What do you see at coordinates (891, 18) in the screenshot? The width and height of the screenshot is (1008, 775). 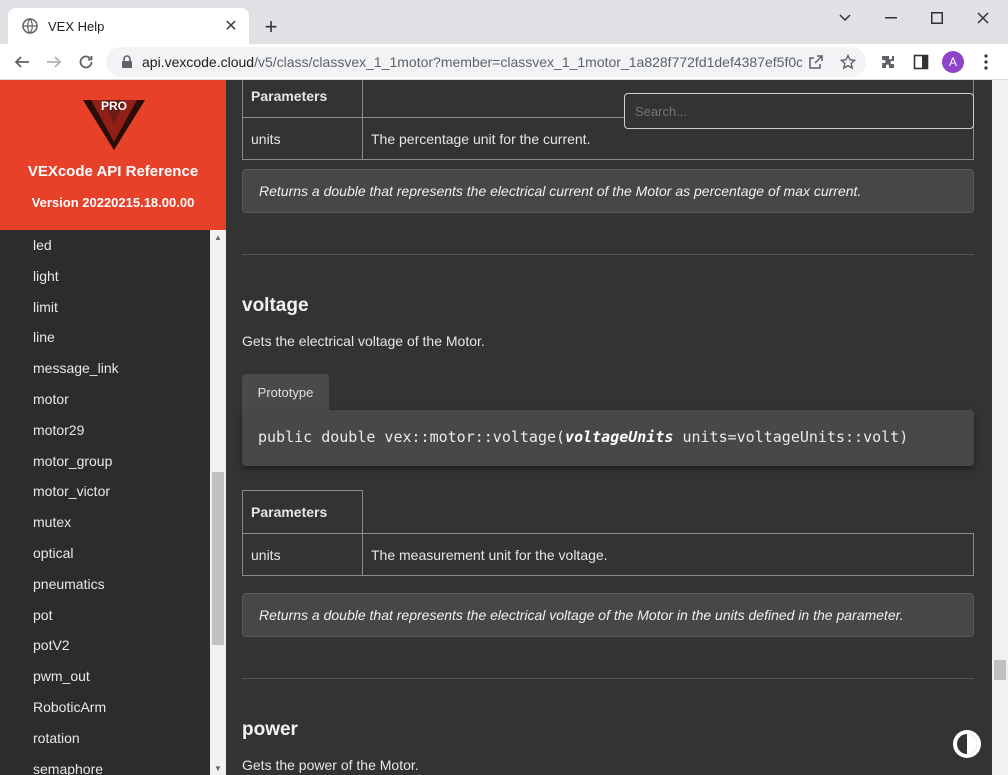 I see `minimize-icon` at bounding box center [891, 18].